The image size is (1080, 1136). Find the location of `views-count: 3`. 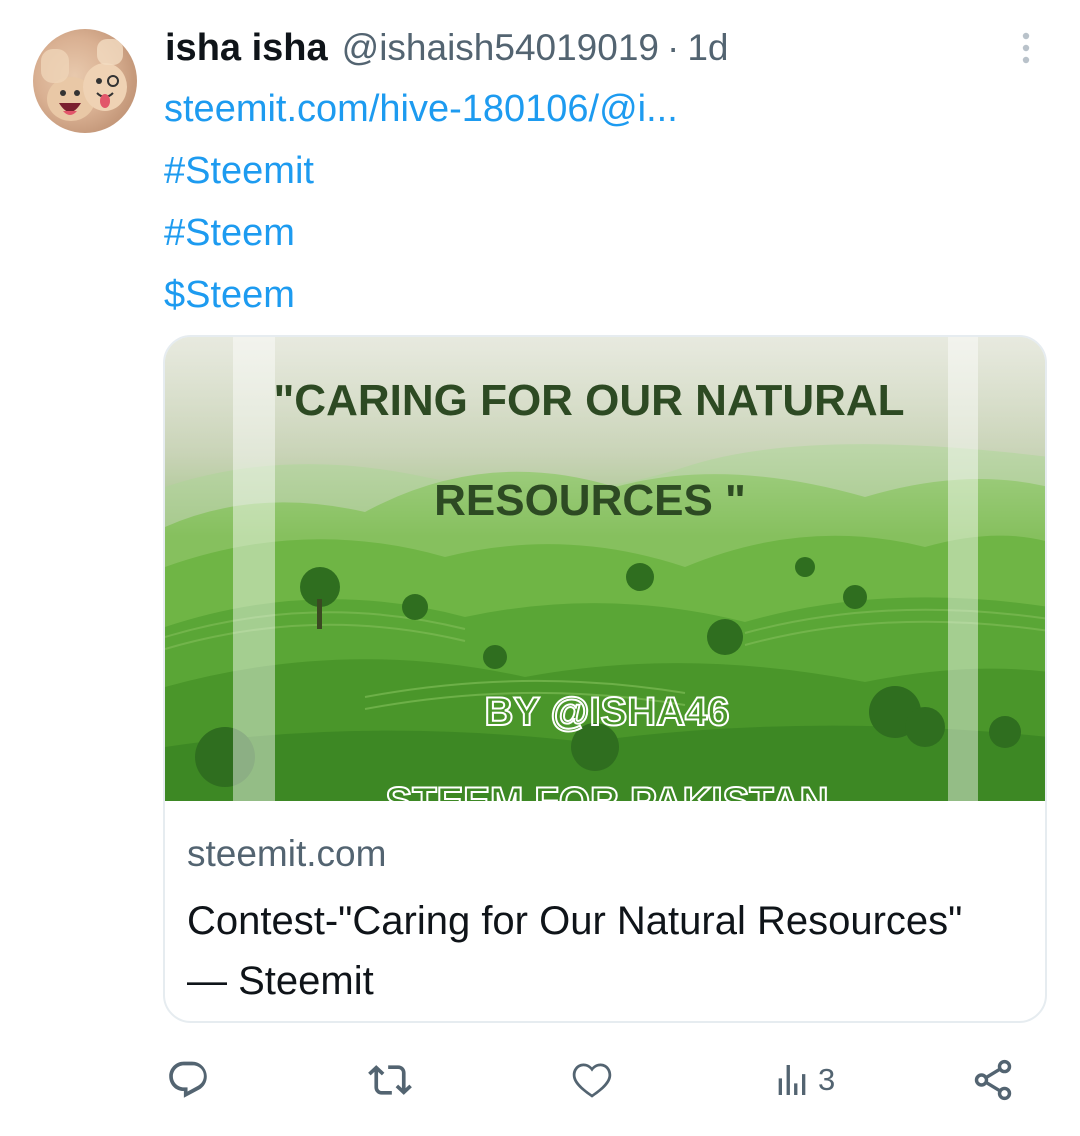

views-count: 3 is located at coordinates (827, 1079).